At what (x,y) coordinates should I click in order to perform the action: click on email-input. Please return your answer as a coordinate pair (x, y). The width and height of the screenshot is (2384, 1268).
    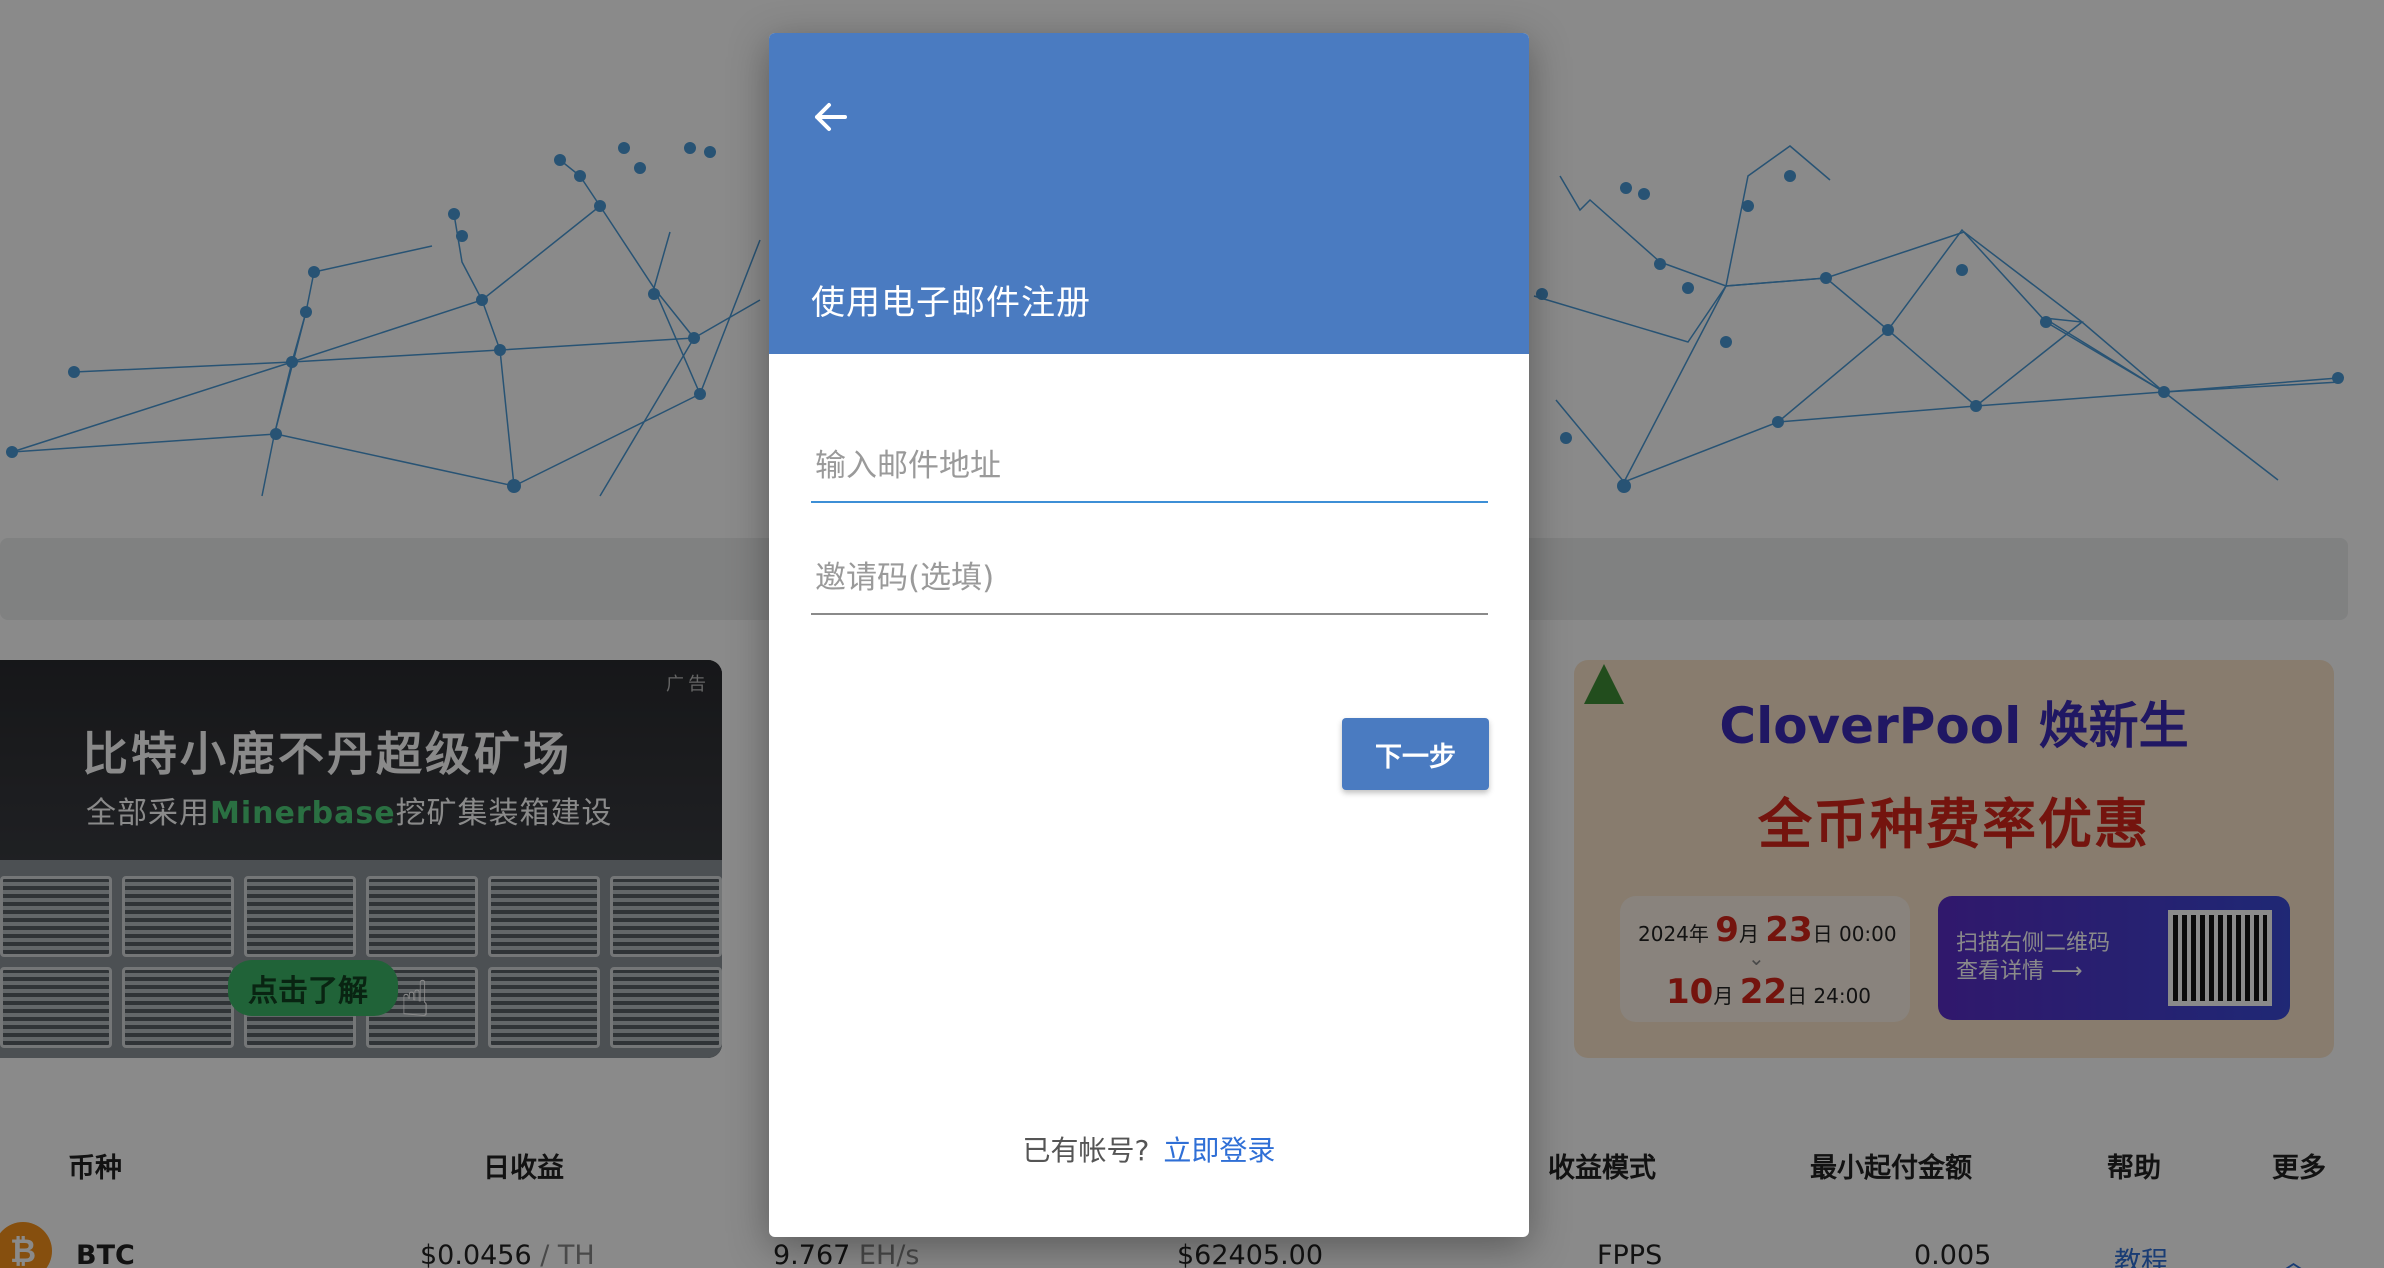
    Looking at the image, I should click on (1149, 467).